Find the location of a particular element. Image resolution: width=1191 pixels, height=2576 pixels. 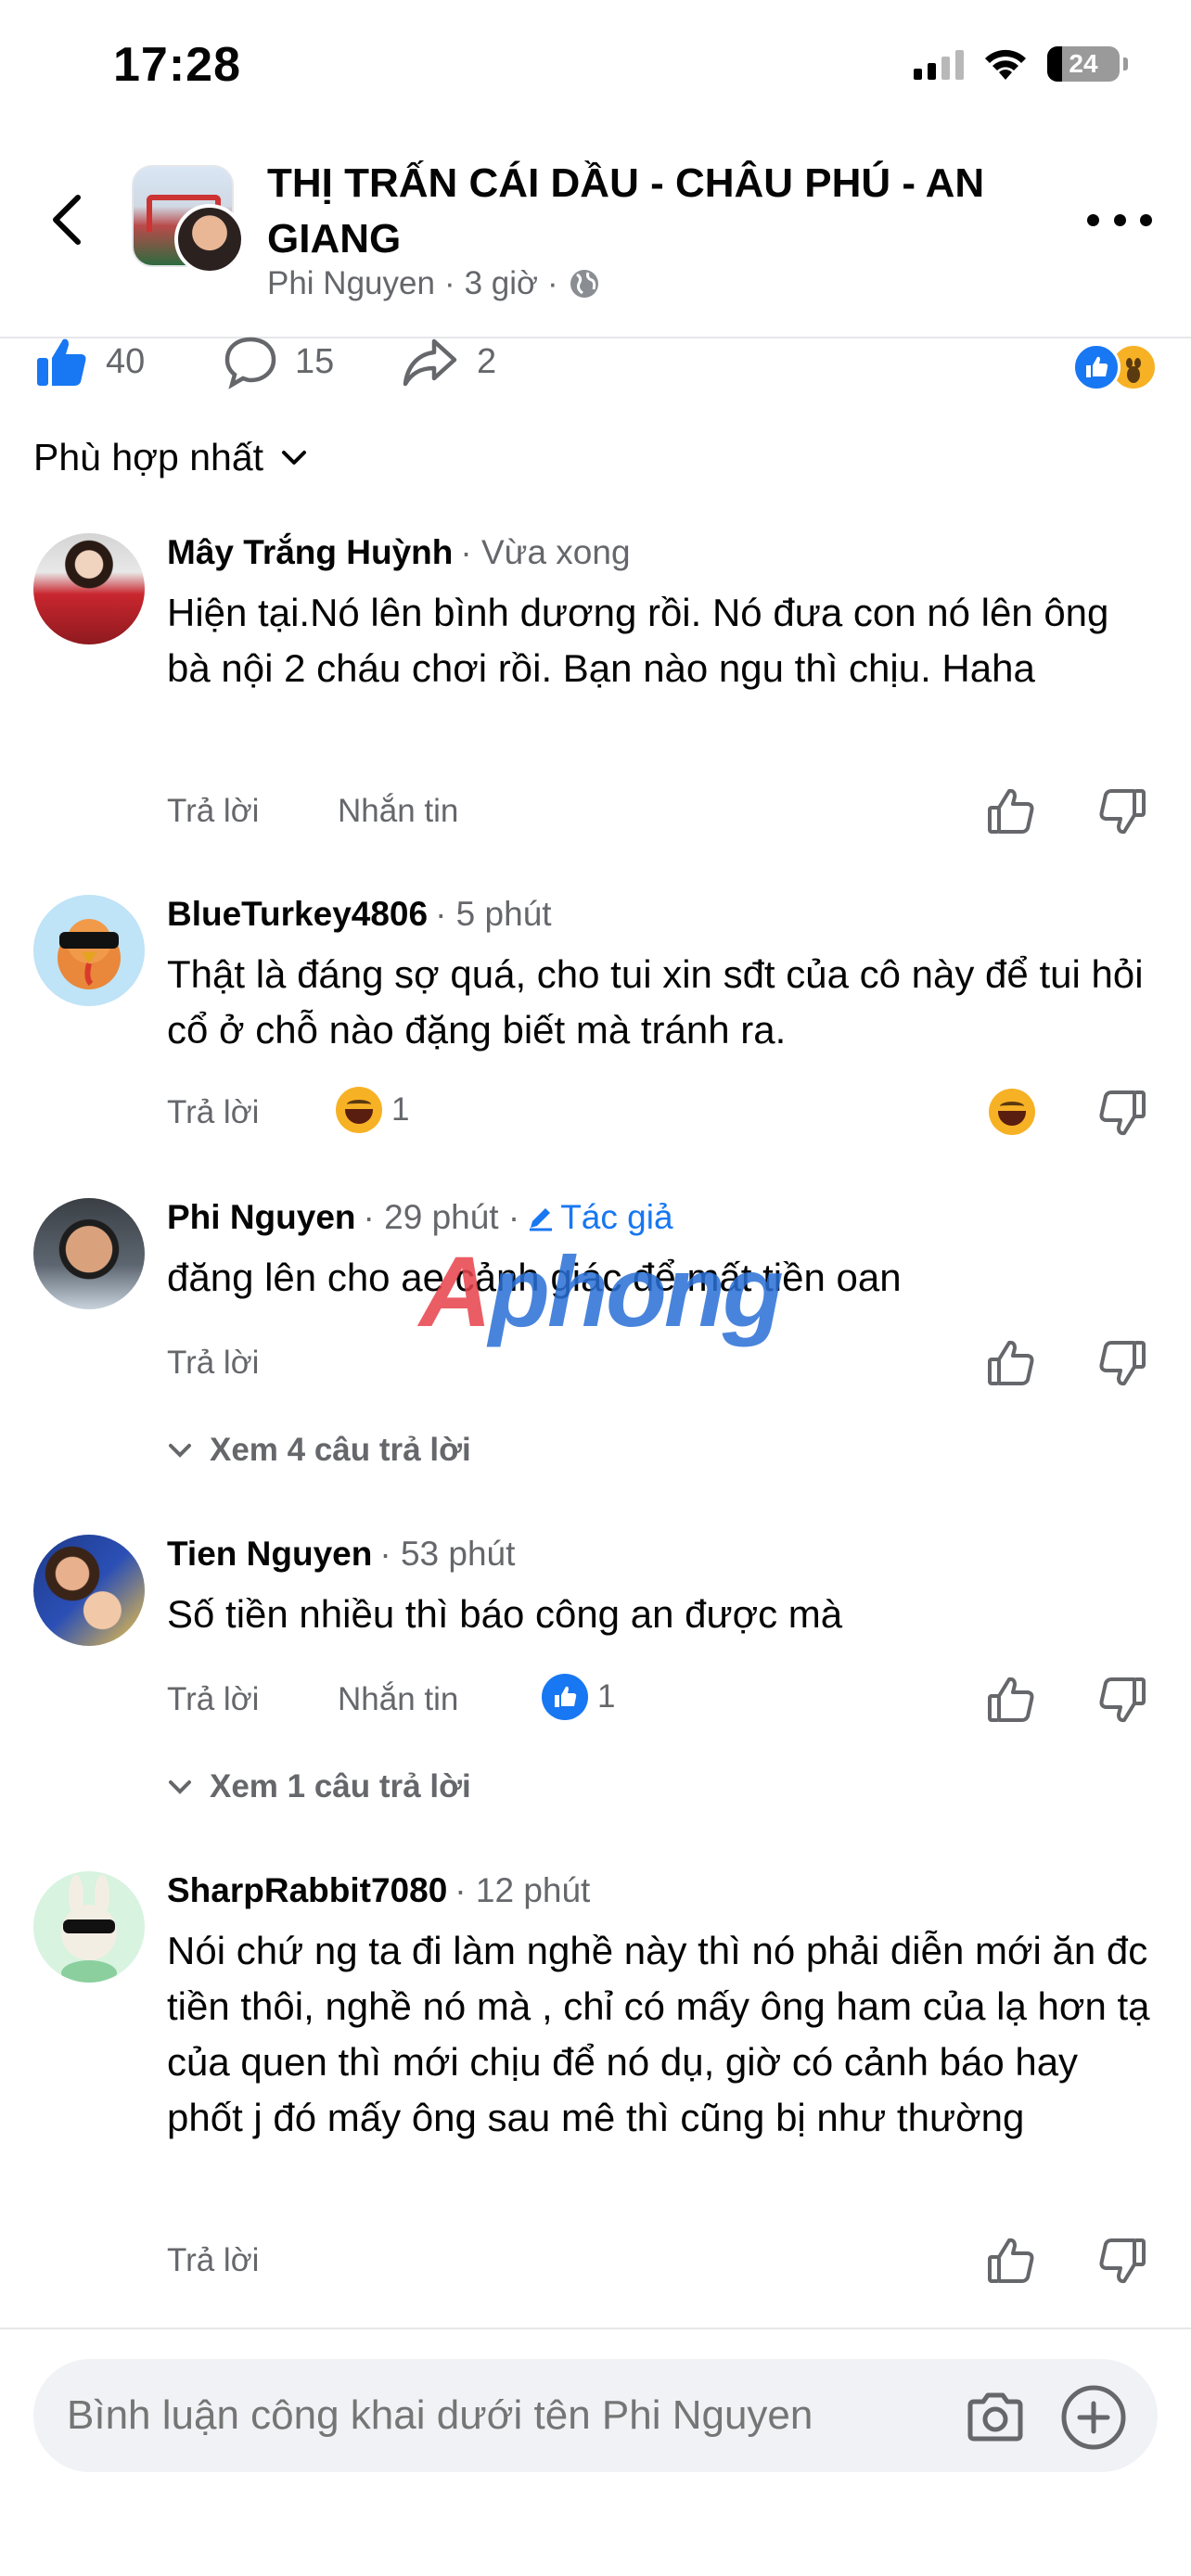

wifi-icon is located at coordinates (1006, 64).